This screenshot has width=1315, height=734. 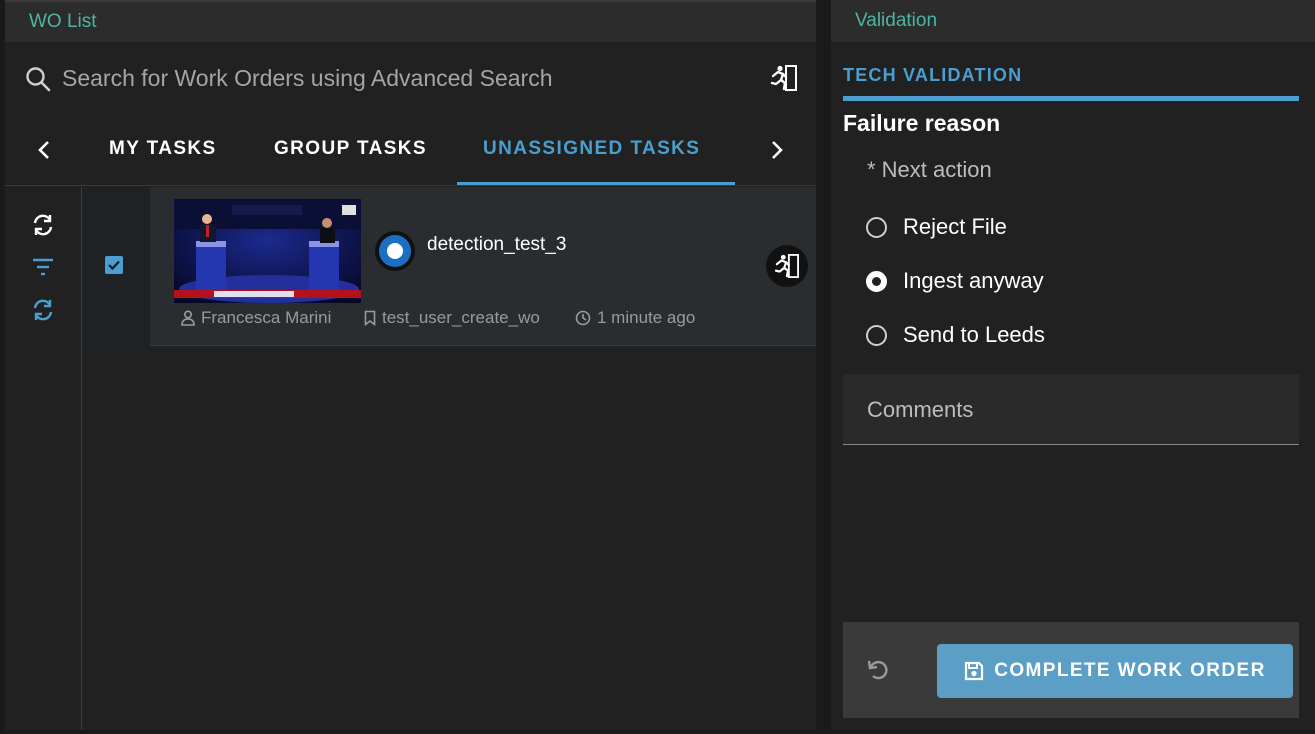 I want to click on undo-icon, so click(x=878, y=670).